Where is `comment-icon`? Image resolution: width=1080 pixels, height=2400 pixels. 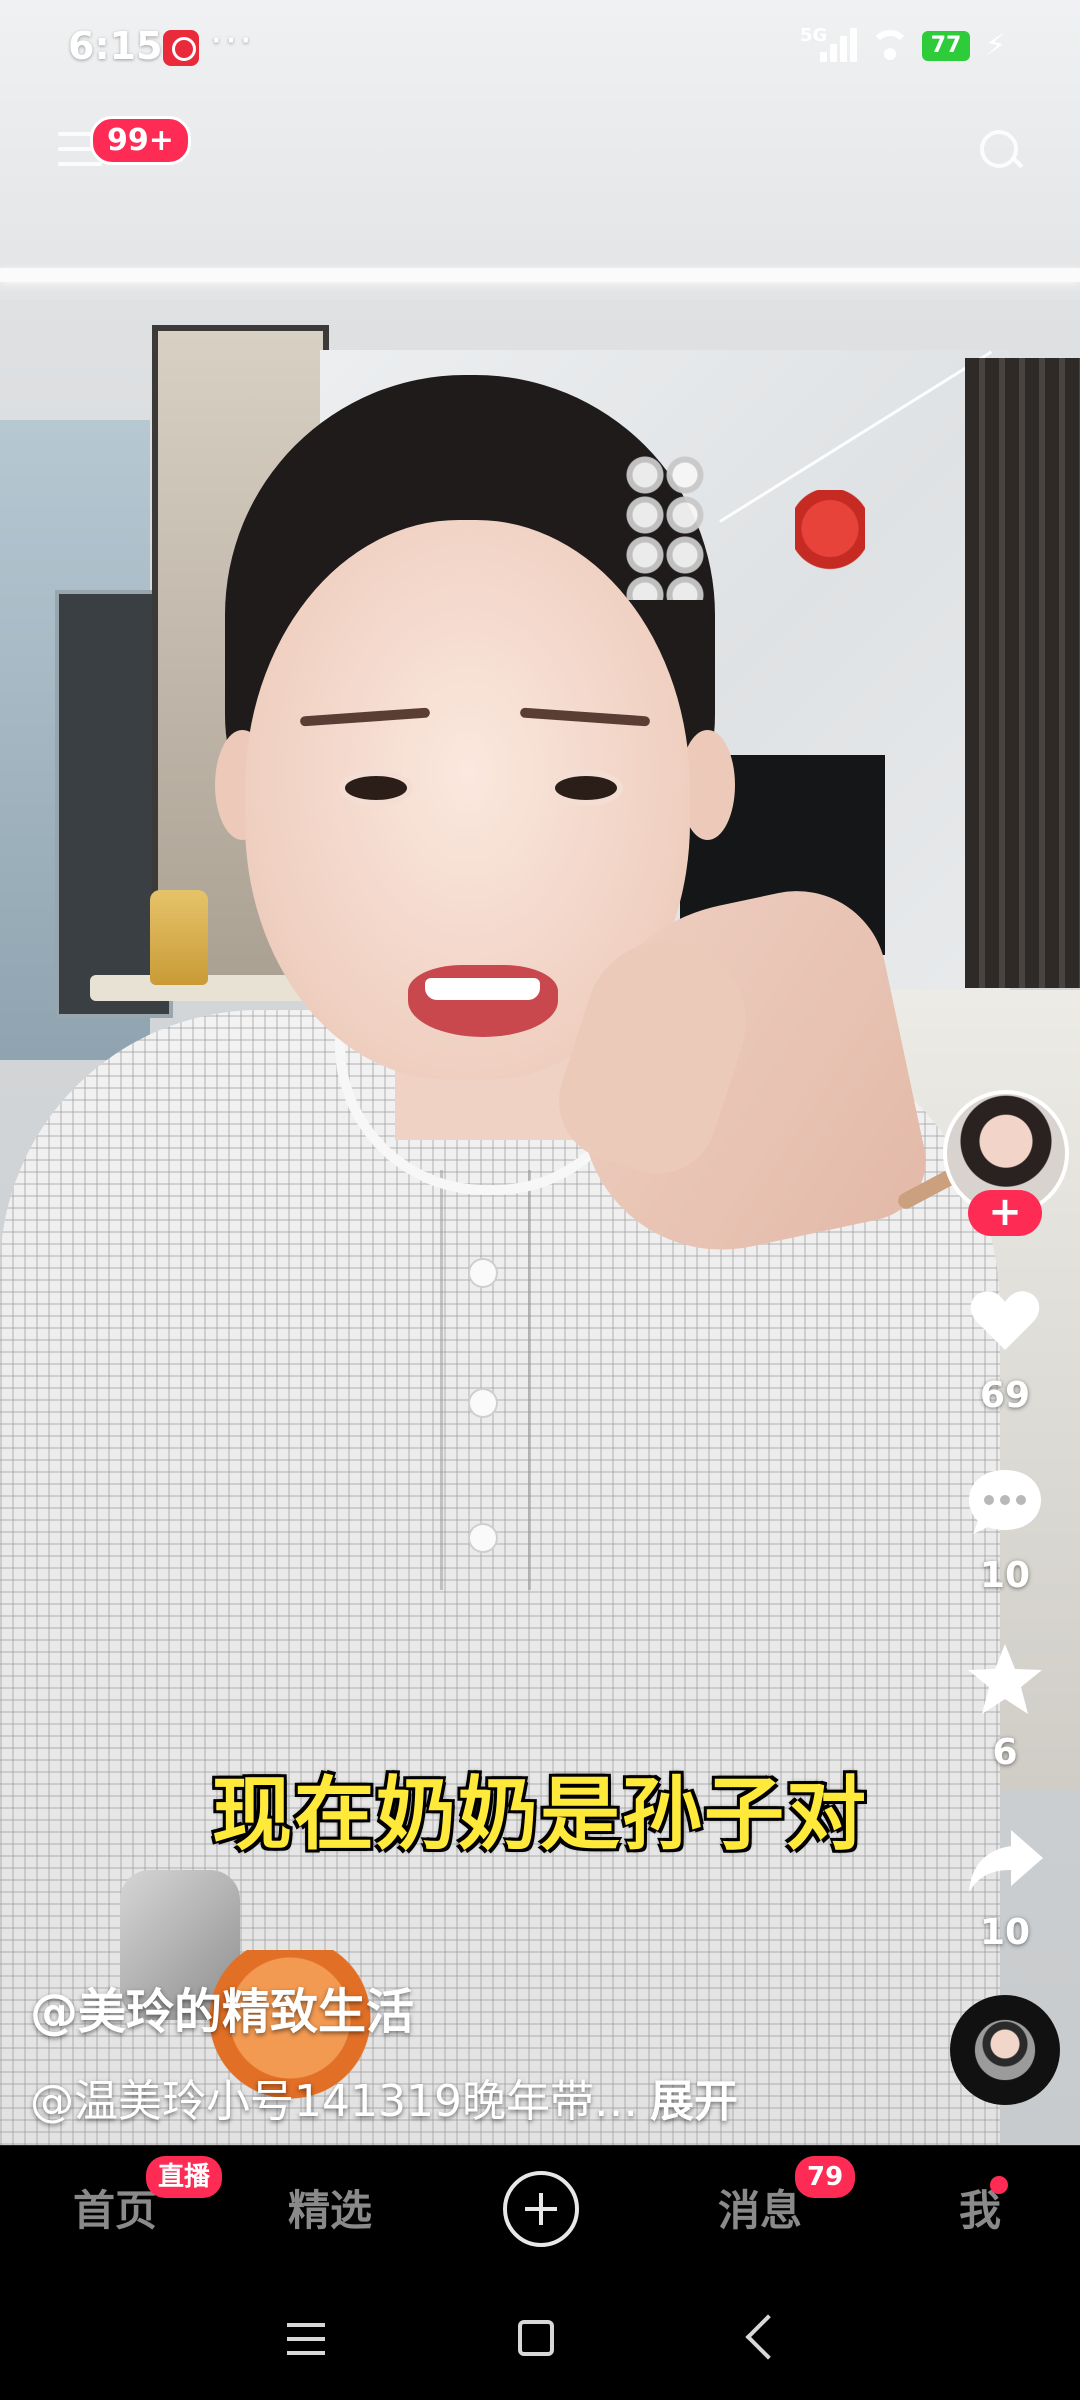
comment-icon is located at coordinates (1005, 1502).